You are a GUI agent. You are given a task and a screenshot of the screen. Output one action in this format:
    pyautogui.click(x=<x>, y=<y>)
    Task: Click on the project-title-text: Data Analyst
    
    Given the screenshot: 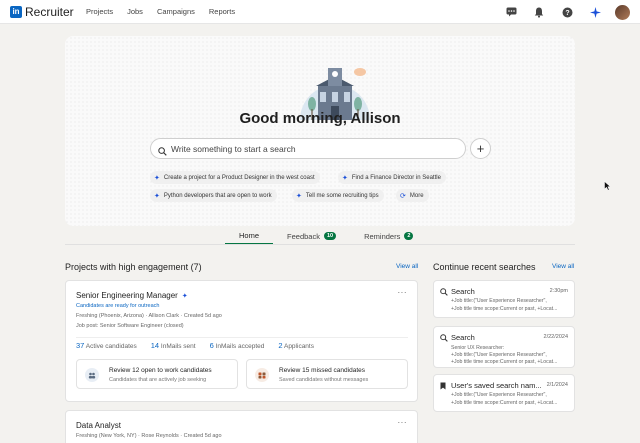 What is the action you would take?
    pyautogui.click(x=98, y=425)
    